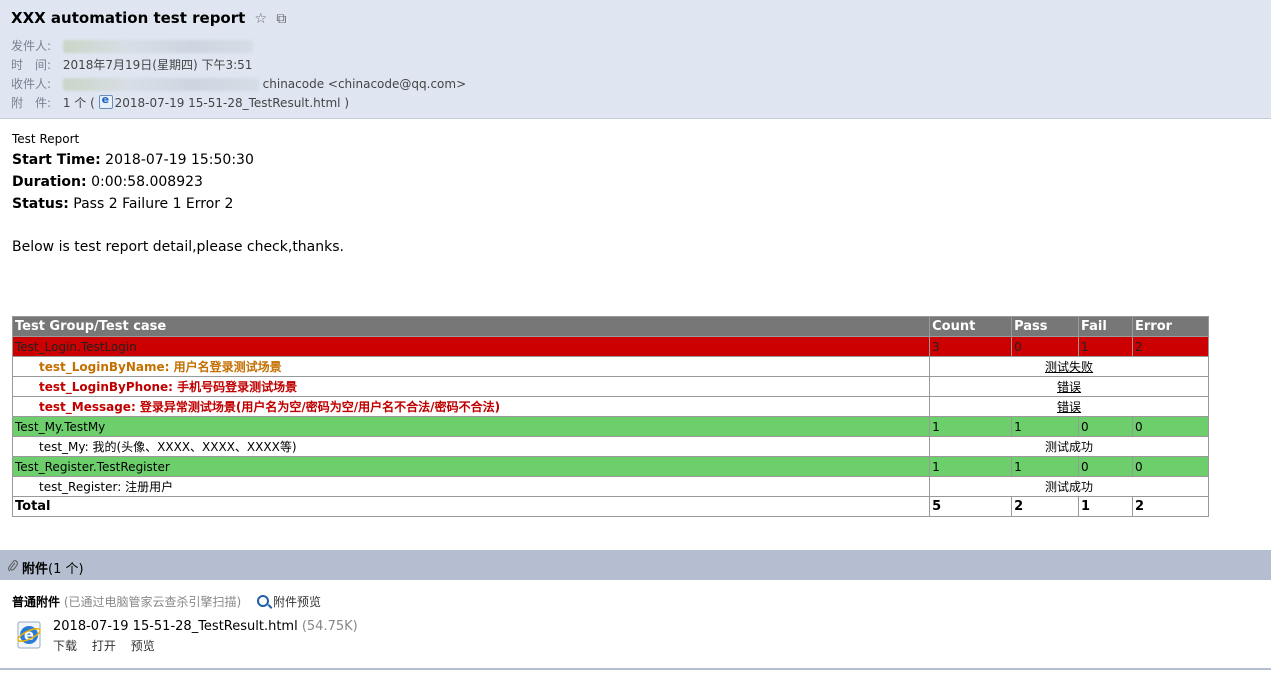  What do you see at coordinates (225, 367) in the screenshot?
I see `case-desc: 用户名登录测试场景` at bounding box center [225, 367].